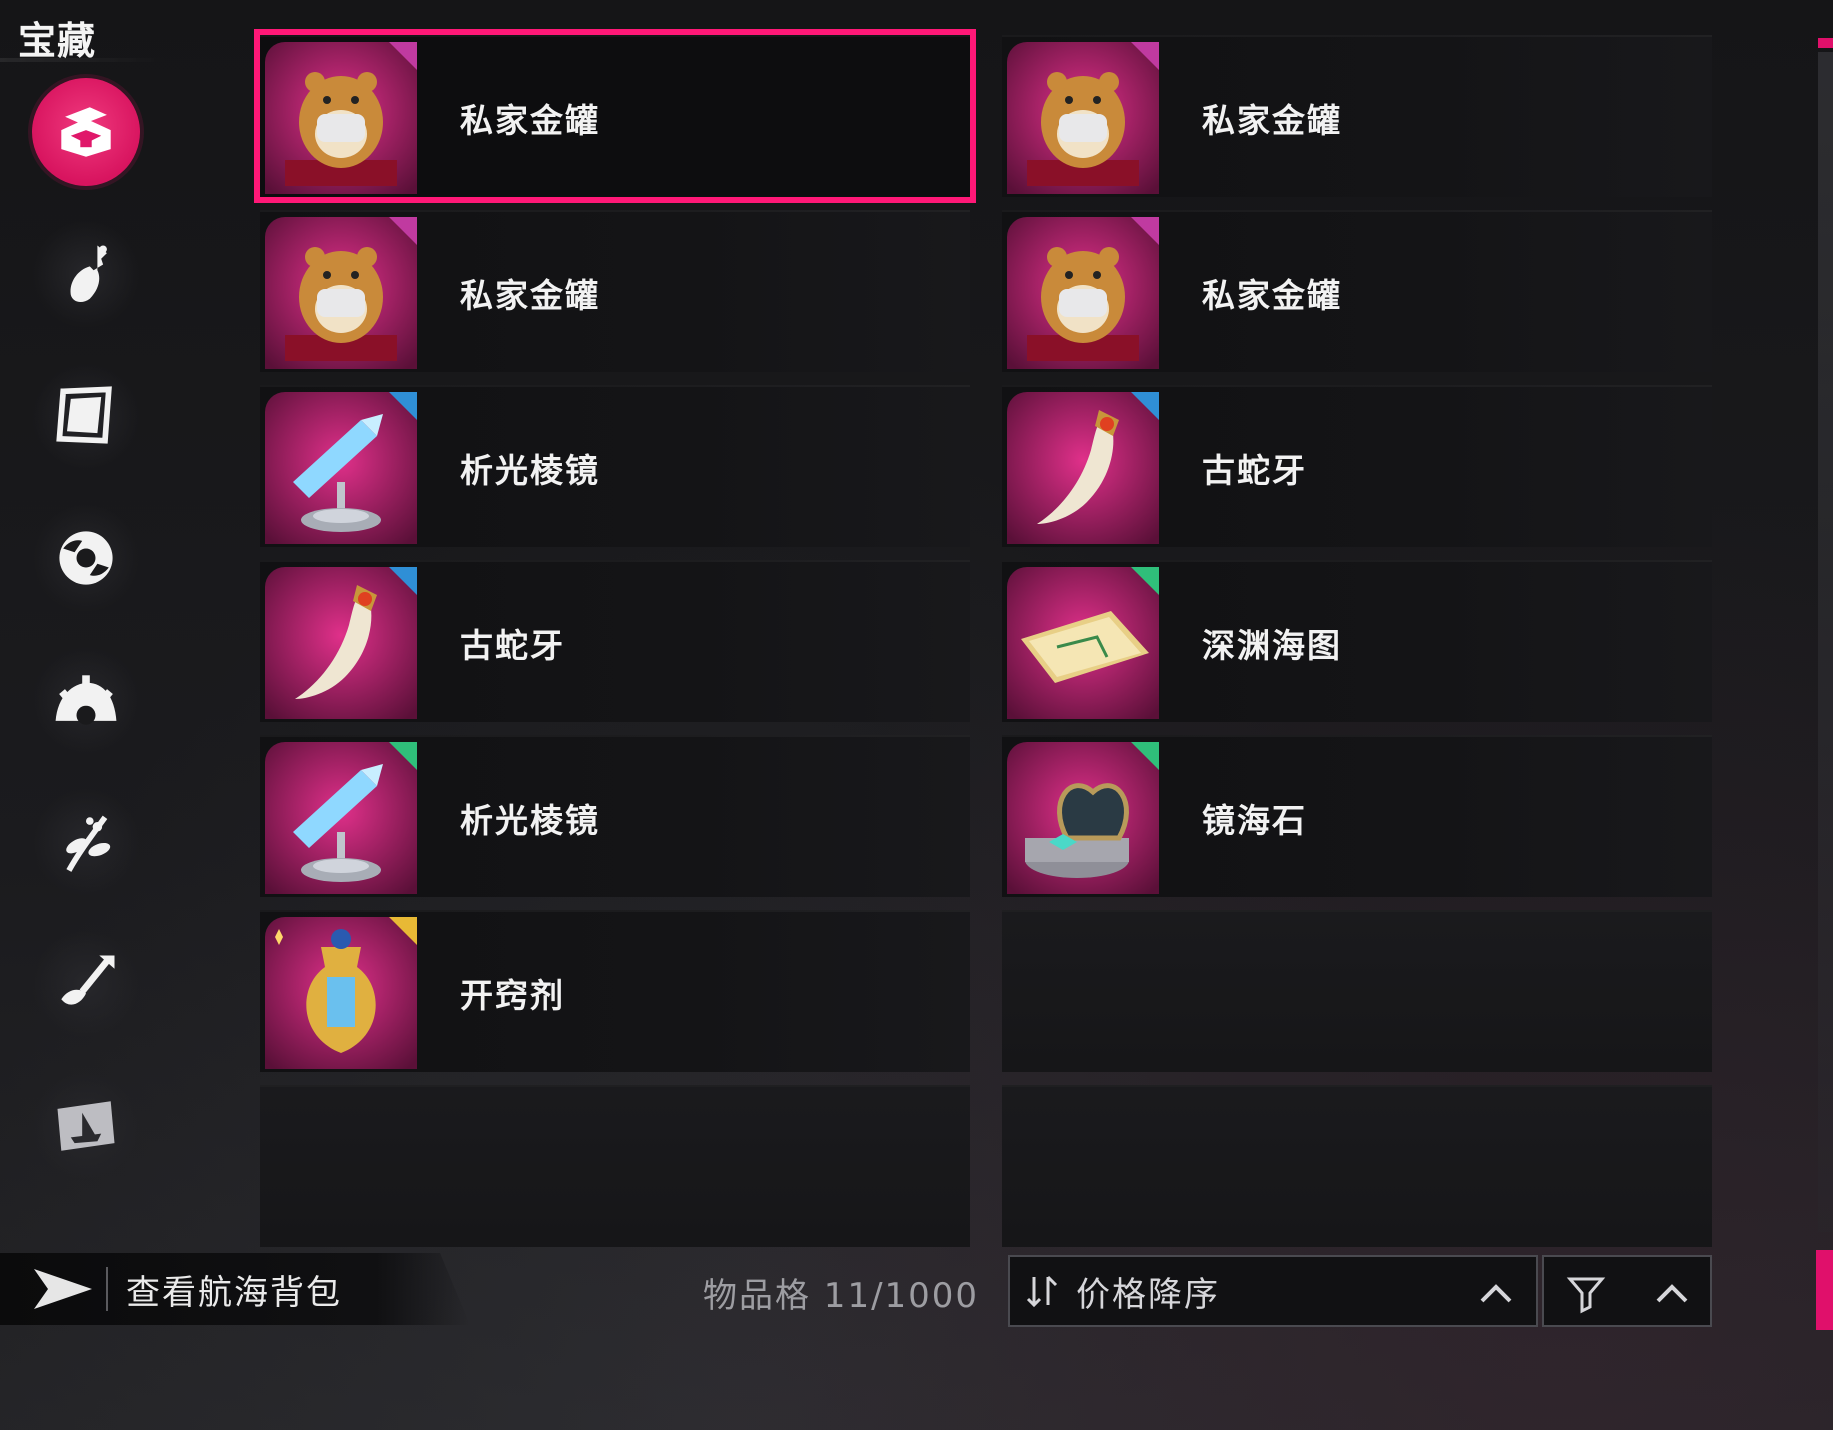 Image resolution: width=1833 pixels, height=1430 pixels. I want to click on gear-icon, so click(86, 558).